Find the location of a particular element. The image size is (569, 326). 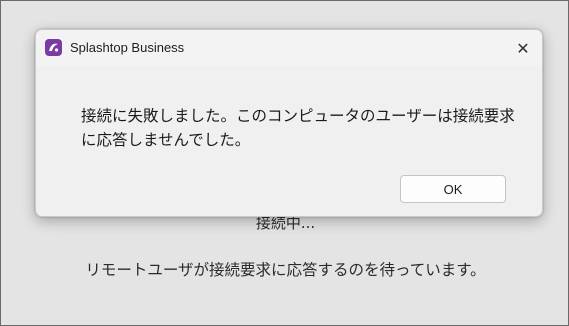

dialog-title: Splashtop Business is located at coordinates (127, 47).